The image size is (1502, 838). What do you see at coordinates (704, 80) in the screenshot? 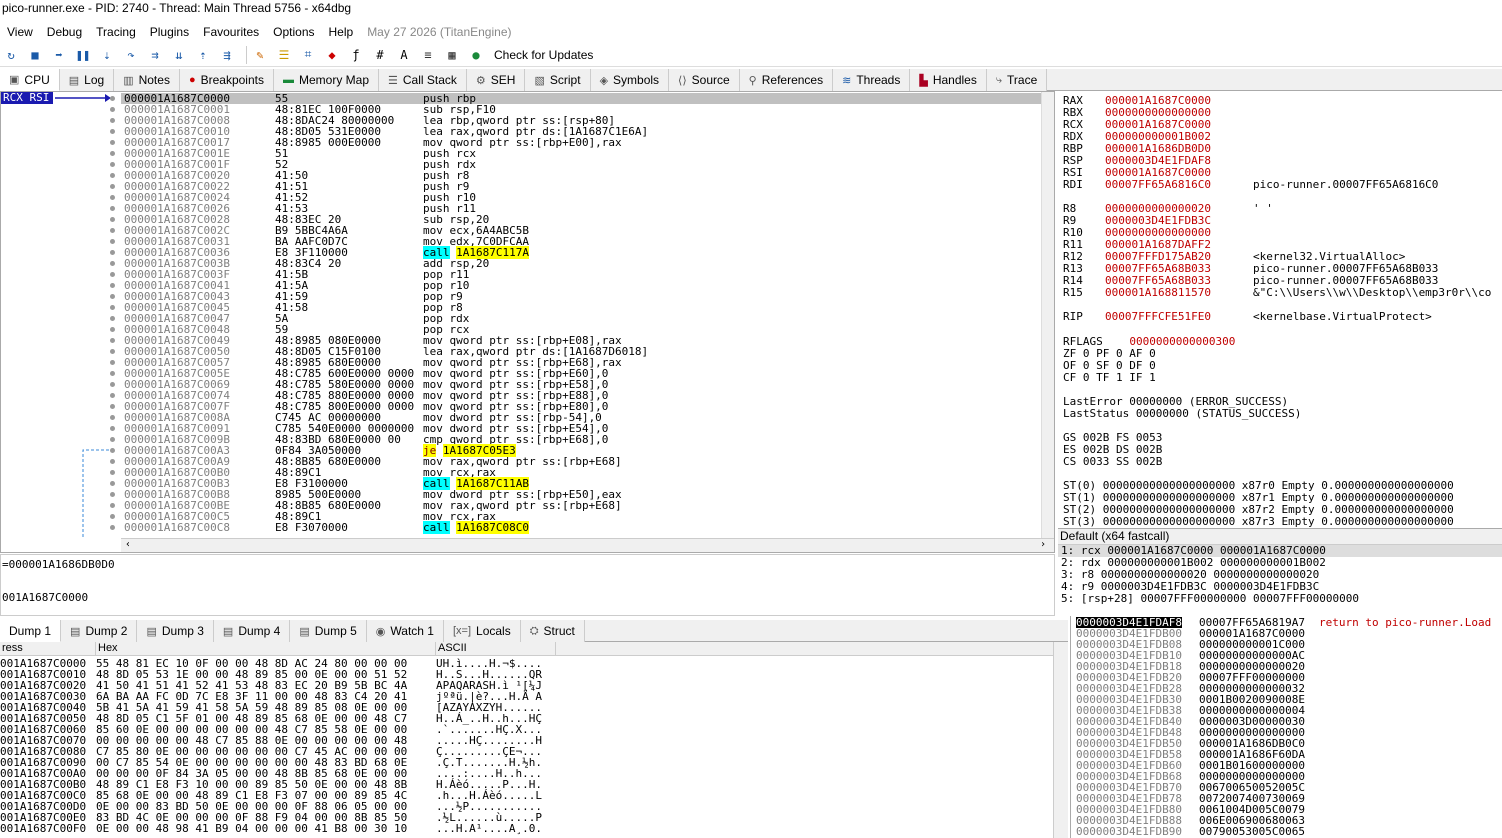
I see `tab-source: ⟨⟩ Source` at bounding box center [704, 80].